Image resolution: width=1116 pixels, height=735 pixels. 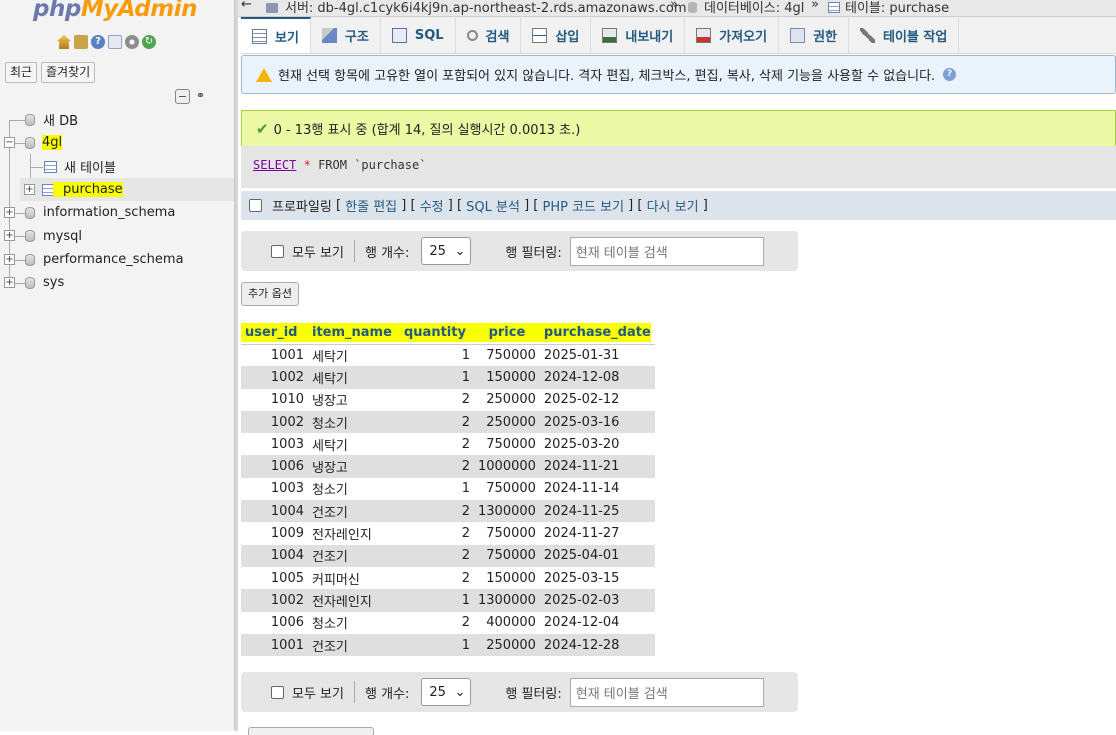 What do you see at coordinates (115, 42) in the screenshot?
I see `documentation-icon` at bounding box center [115, 42].